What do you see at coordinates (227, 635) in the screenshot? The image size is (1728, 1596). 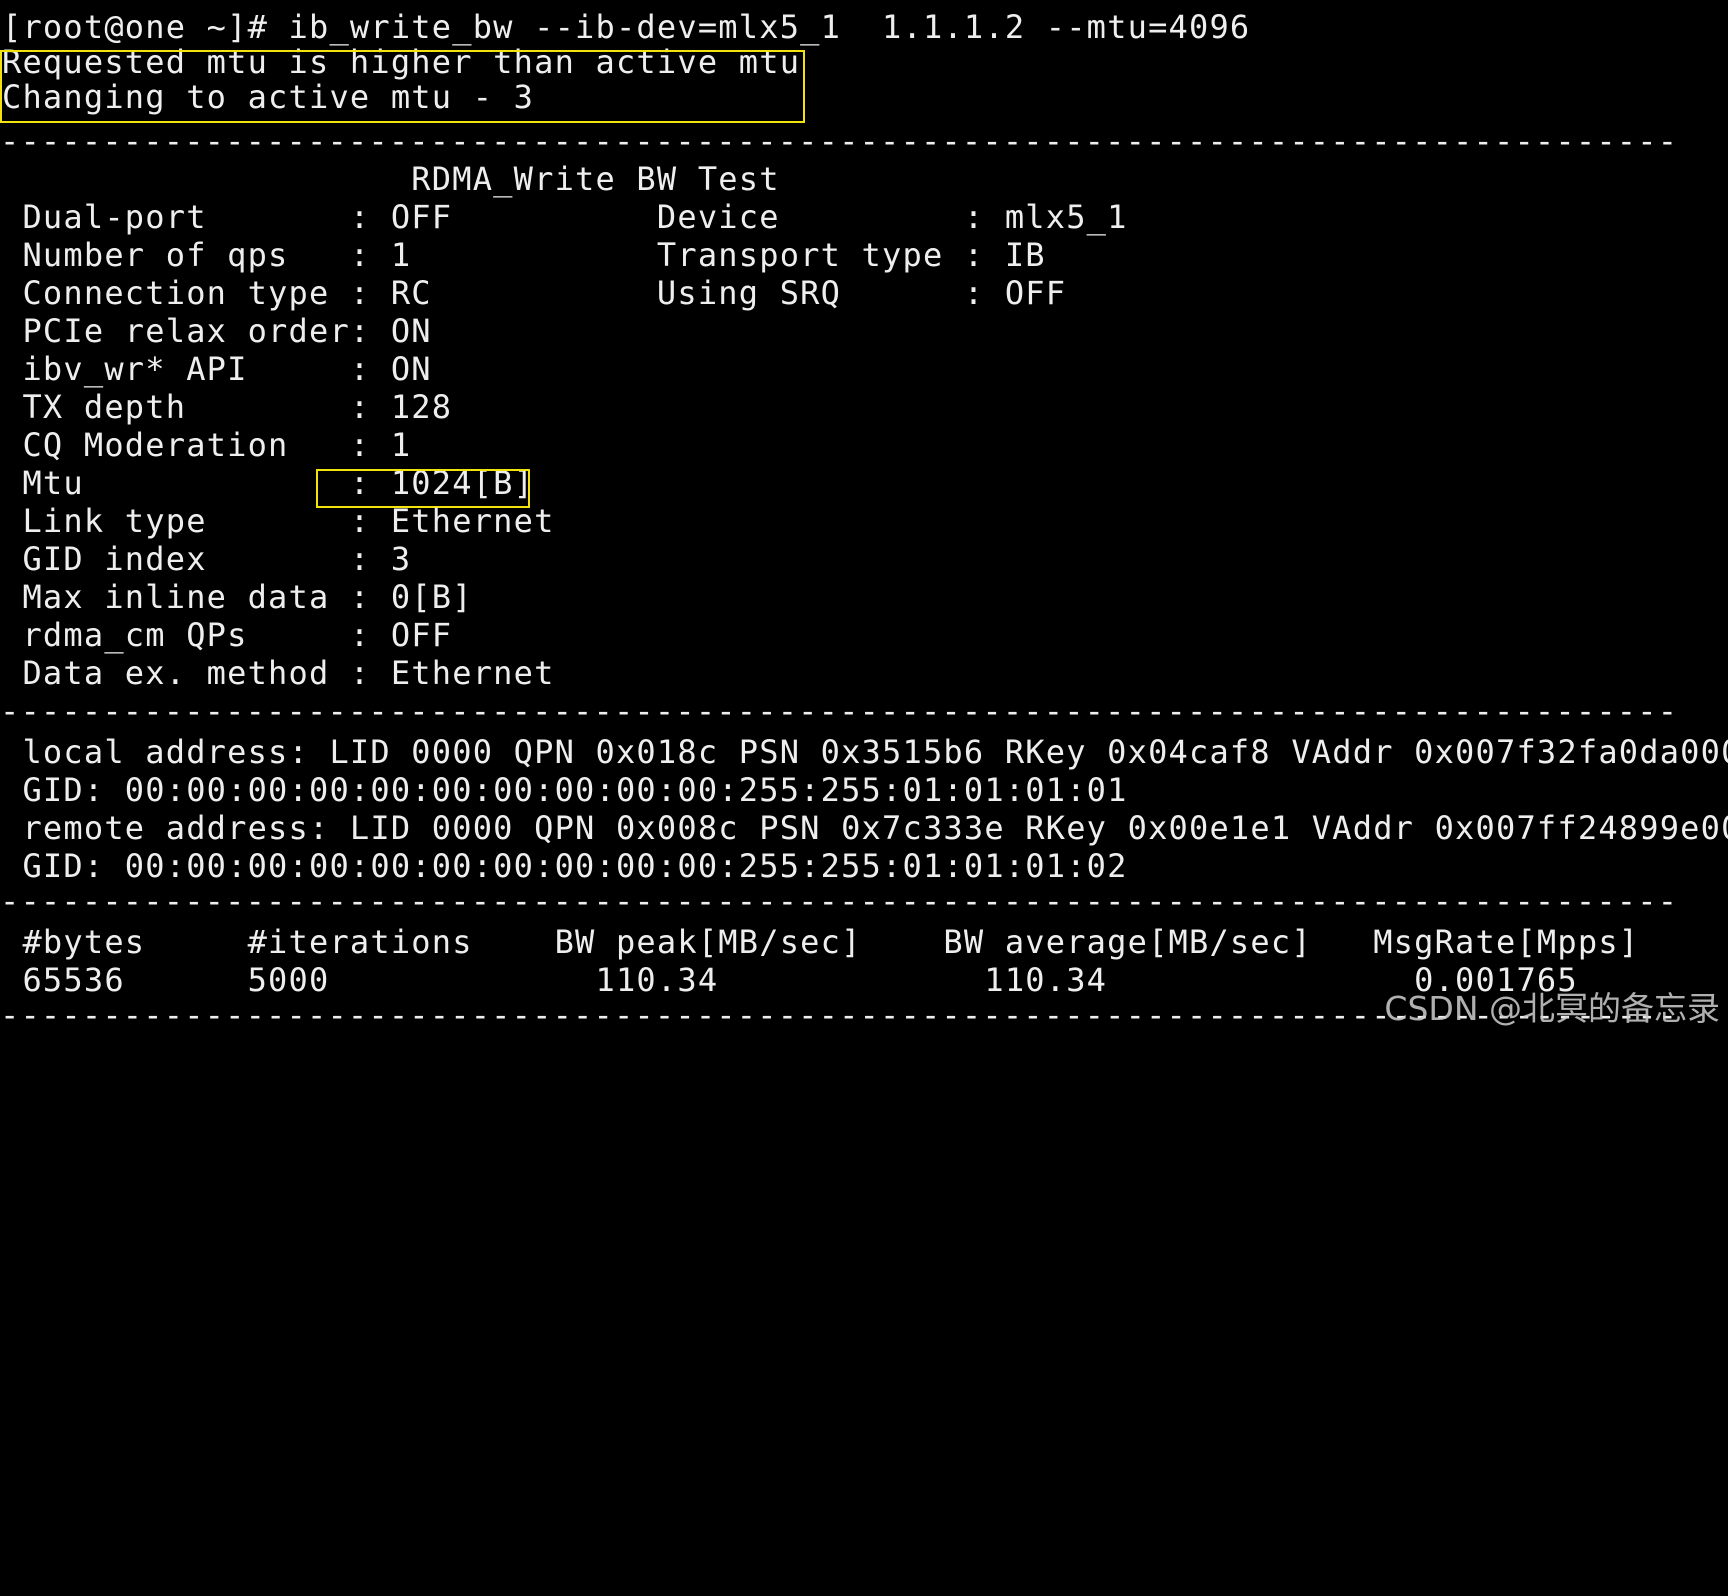 I see `config-line-rdma-cm-qps: rdma_cm QPs : OFF` at bounding box center [227, 635].